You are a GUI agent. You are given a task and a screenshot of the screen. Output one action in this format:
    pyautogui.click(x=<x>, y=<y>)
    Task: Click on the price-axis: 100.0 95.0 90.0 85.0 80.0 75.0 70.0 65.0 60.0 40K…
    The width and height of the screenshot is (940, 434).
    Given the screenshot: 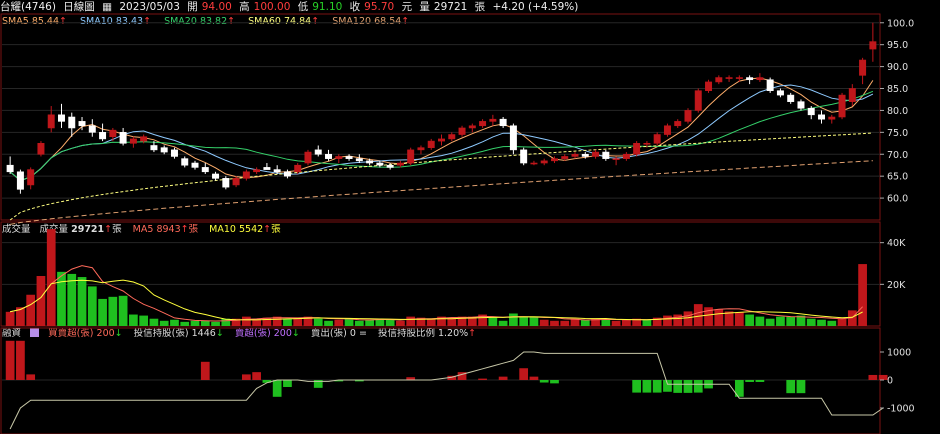 What is the action you would take?
    pyautogui.click(x=897, y=216)
    